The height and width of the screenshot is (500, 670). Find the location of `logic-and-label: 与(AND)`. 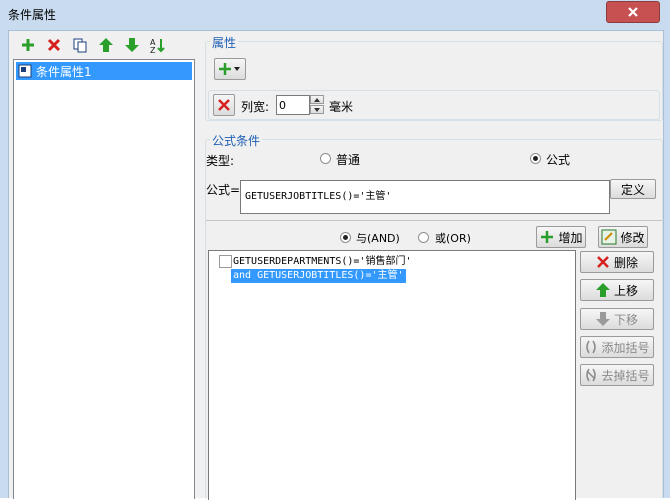

logic-and-label: 与(AND) is located at coordinates (378, 238).